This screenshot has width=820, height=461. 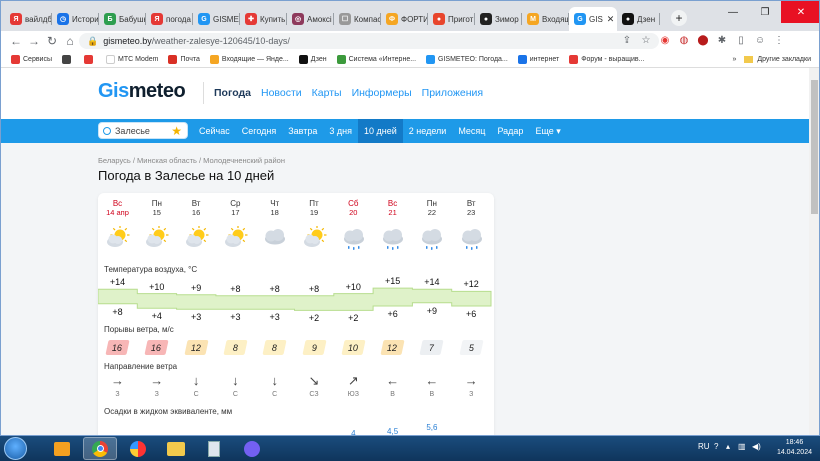 What do you see at coordinates (273, 19) in the screenshot?
I see `tab-title: Купить` at bounding box center [273, 19].